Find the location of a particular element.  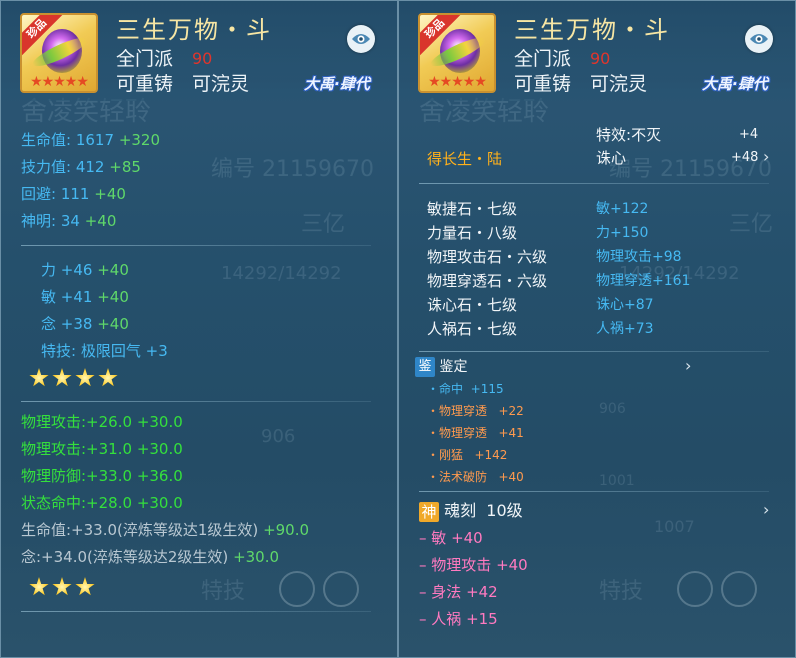

gem-effect: 诛心+87 is located at coordinates (625, 305).